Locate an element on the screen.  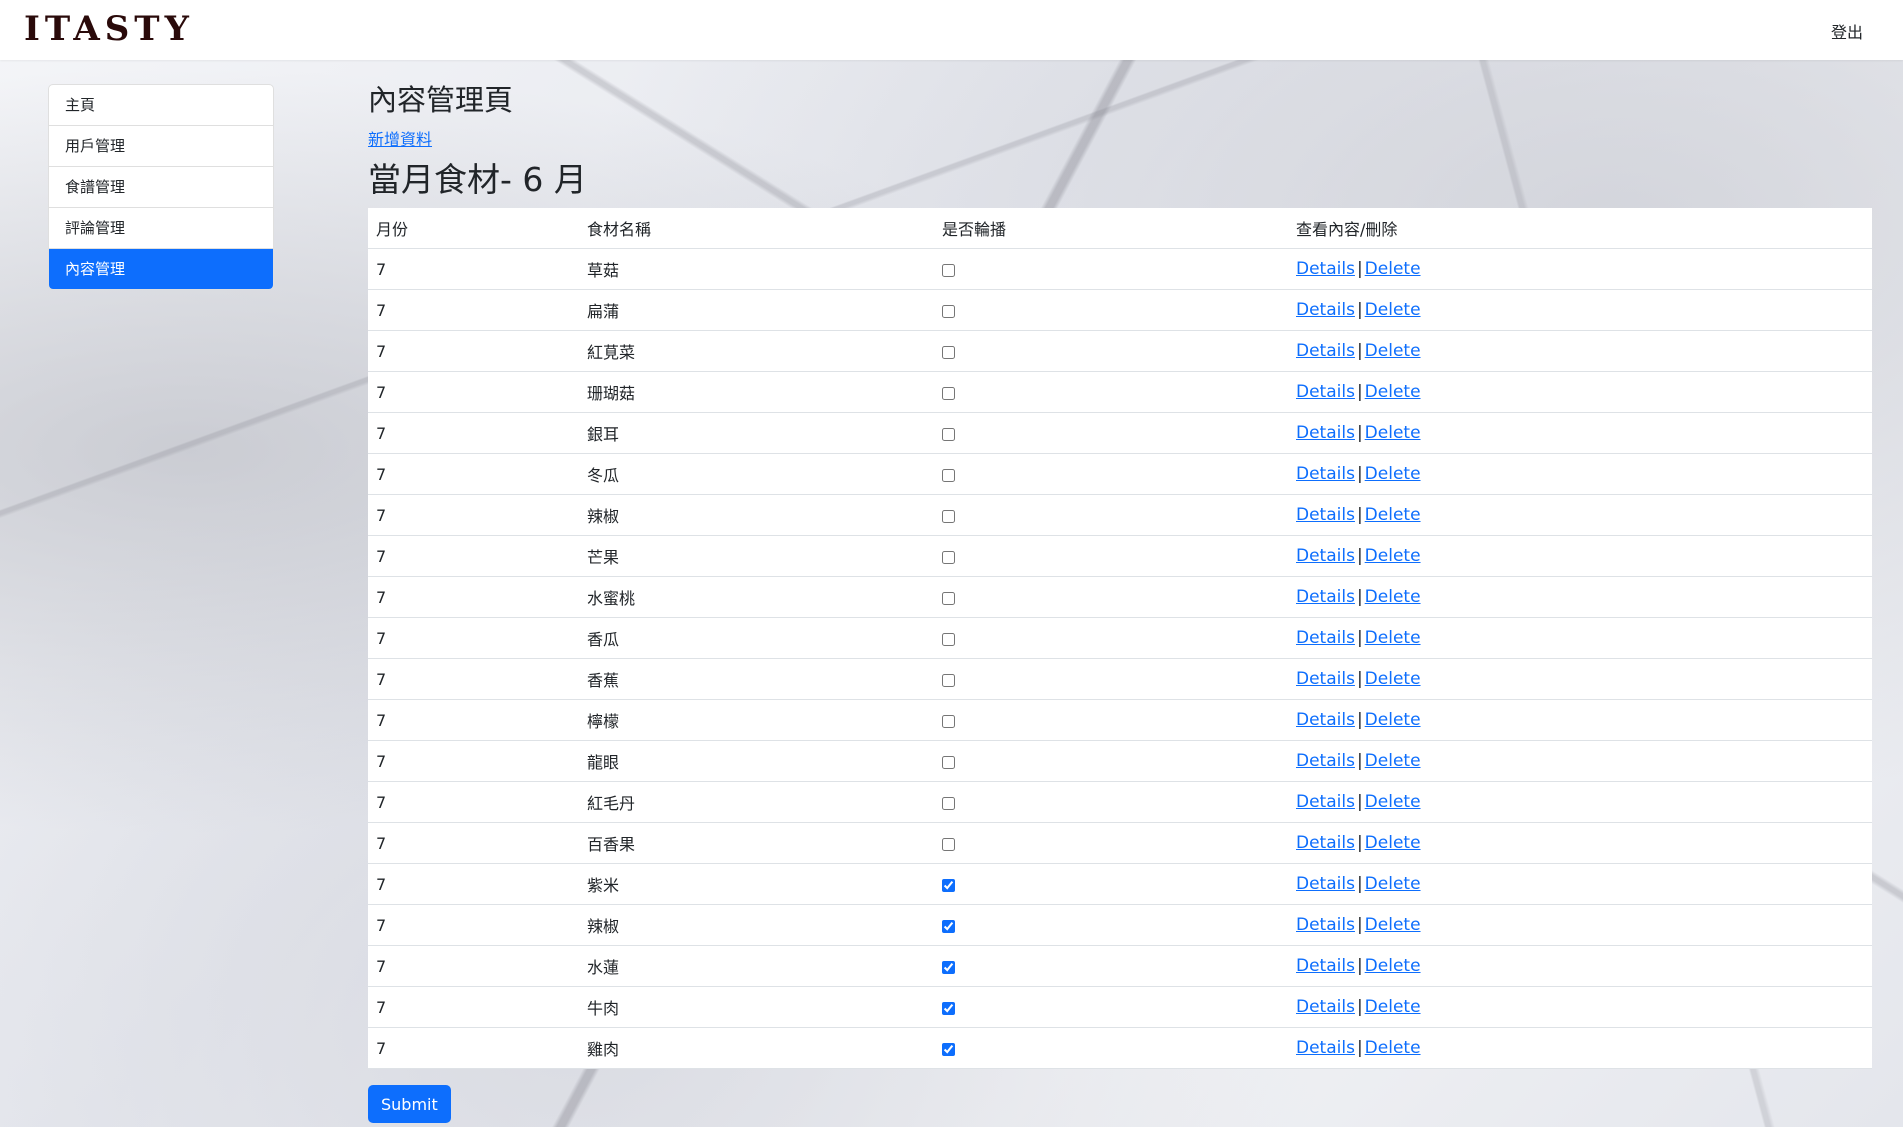
submit-button: Submit is located at coordinates (409, 1104).